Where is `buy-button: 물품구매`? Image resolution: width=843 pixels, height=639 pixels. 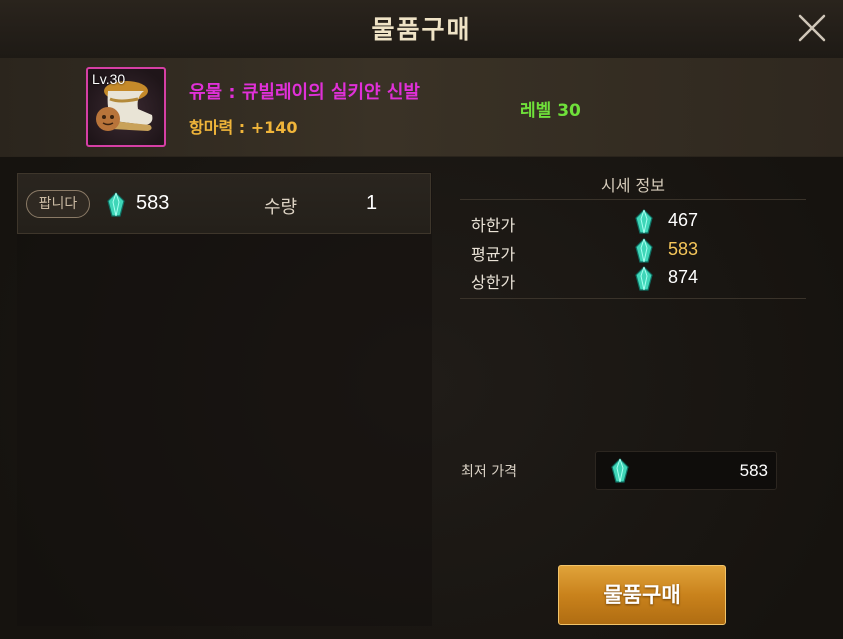 buy-button: 물품구매 is located at coordinates (642, 595).